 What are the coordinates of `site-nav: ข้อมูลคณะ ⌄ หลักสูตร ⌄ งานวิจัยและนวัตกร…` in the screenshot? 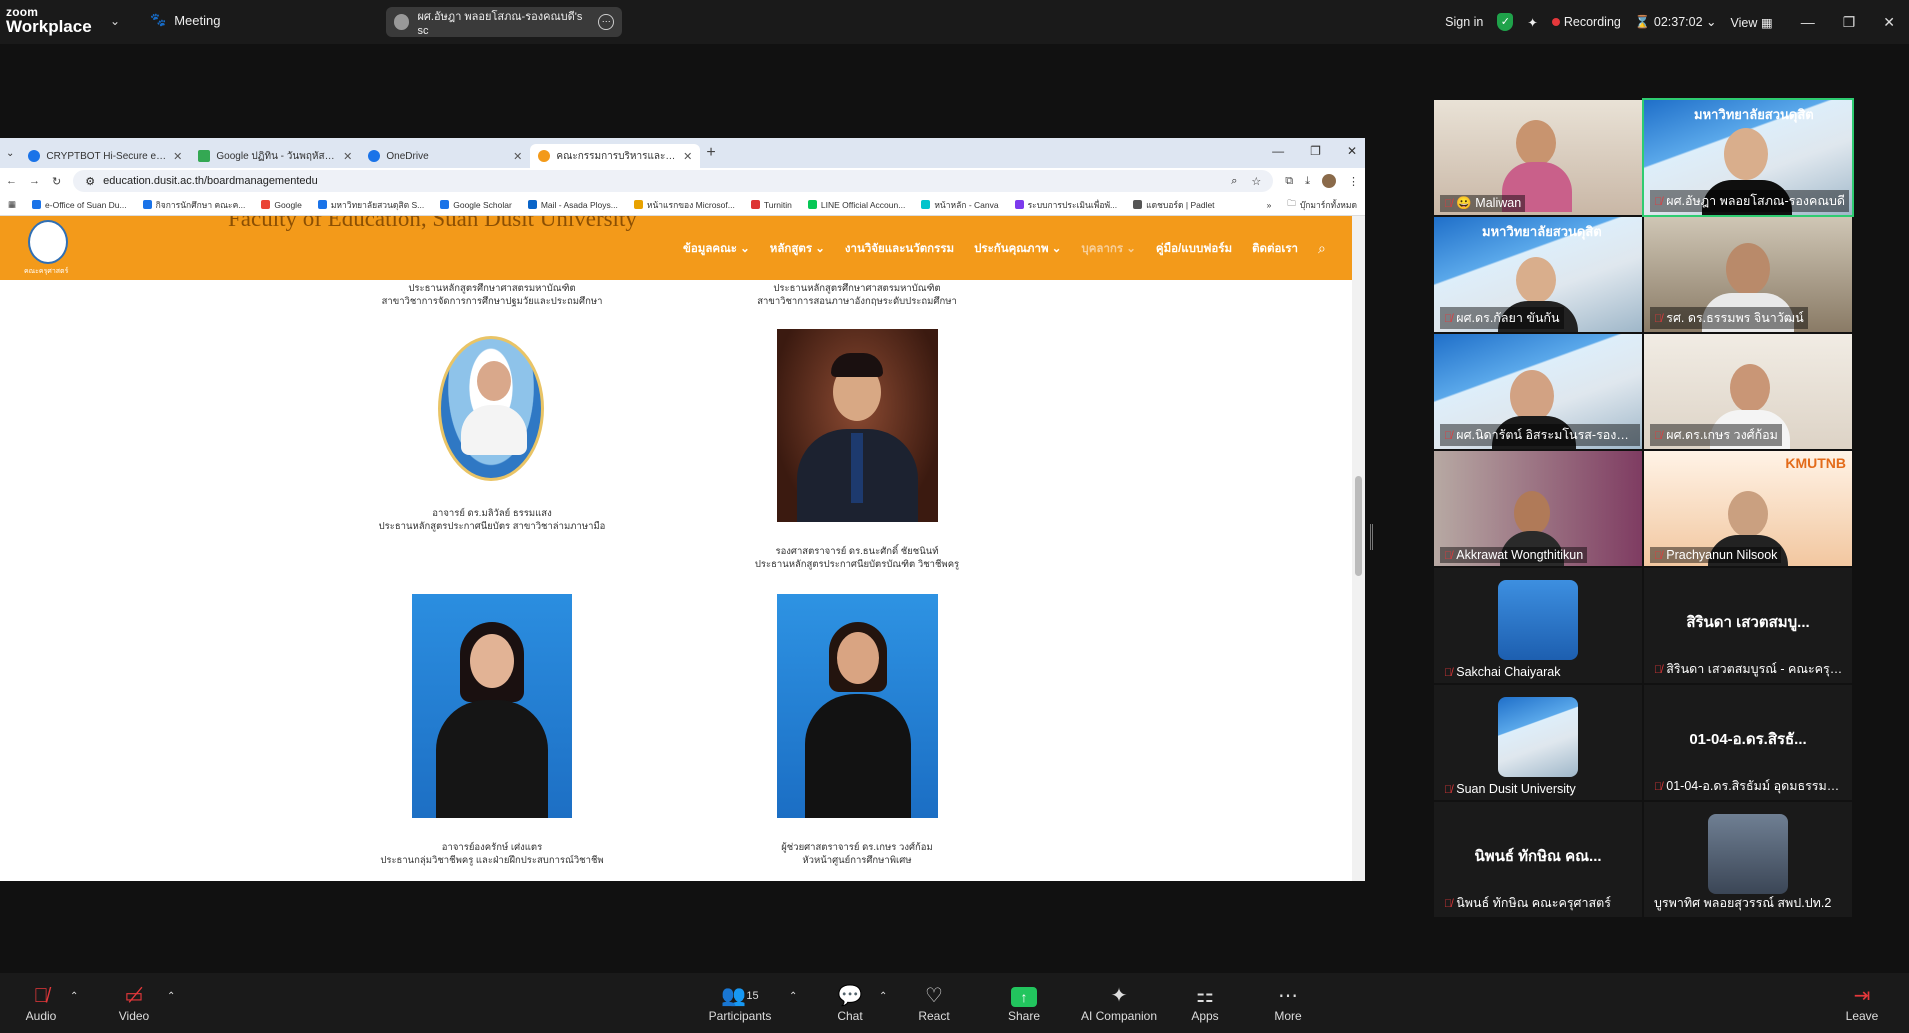 It's located at (1004, 249).